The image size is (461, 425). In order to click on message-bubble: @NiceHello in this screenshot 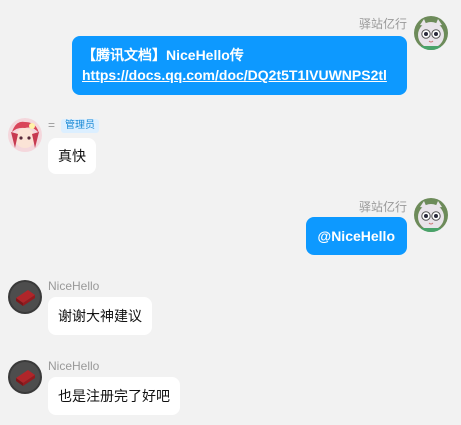, I will do `click(356, 236)`.